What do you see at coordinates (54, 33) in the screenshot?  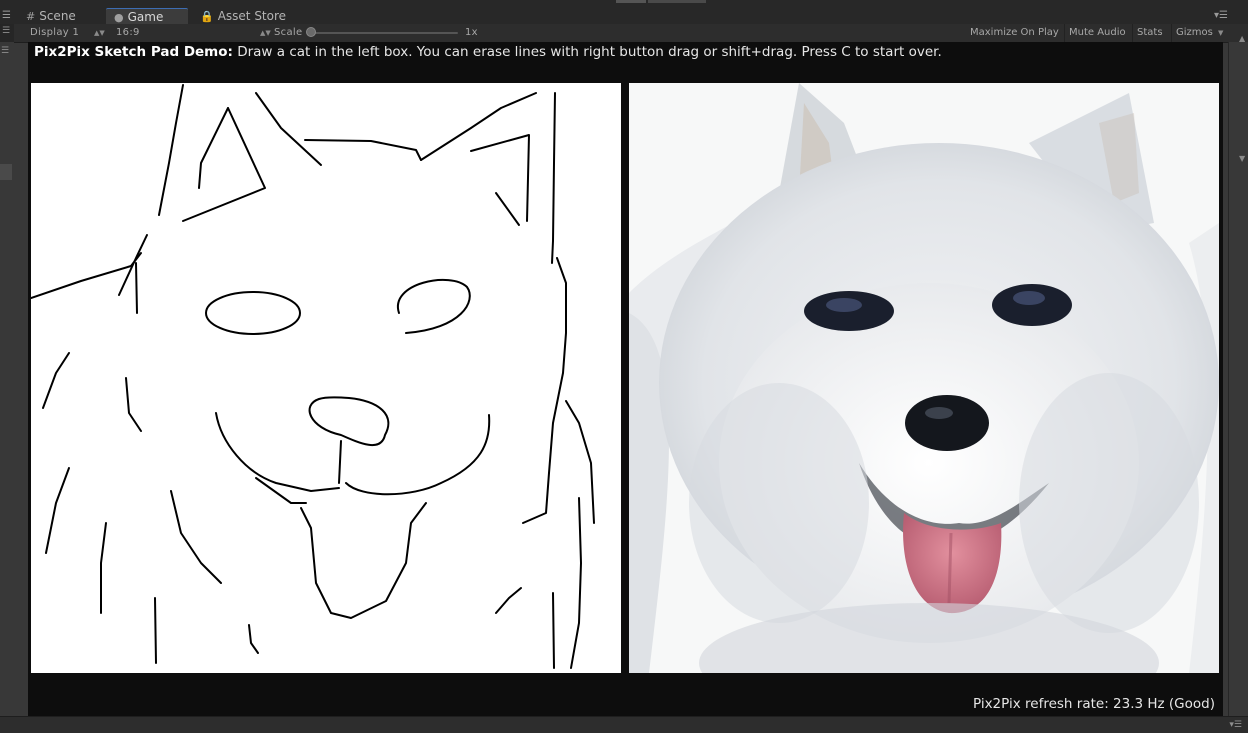 I see `display-select: Display 1` at bounding box center [54, 33].